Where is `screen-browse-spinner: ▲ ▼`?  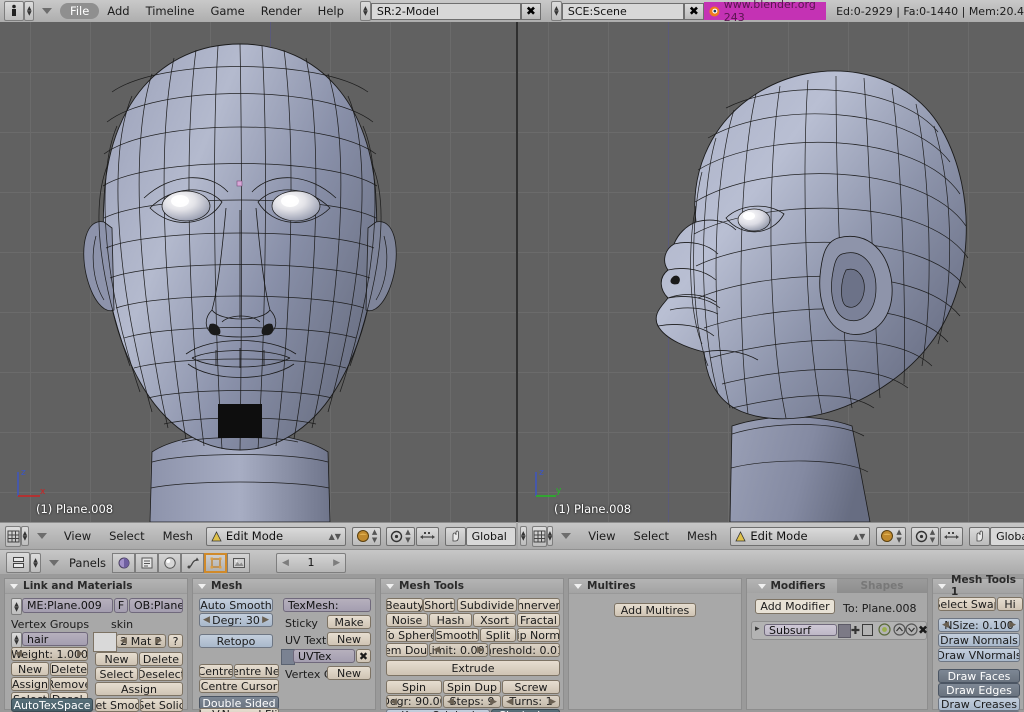 screen-browse-spinner: ▲ ▼ is located at coordinates (365, 11).